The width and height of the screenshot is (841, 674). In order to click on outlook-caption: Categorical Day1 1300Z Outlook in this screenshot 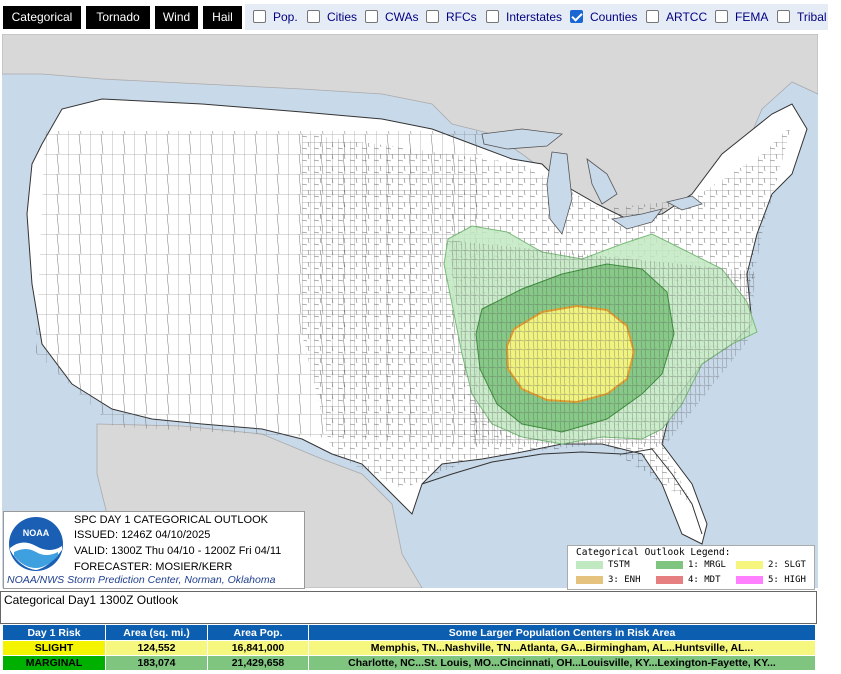, I will do `click(408, 607)`.